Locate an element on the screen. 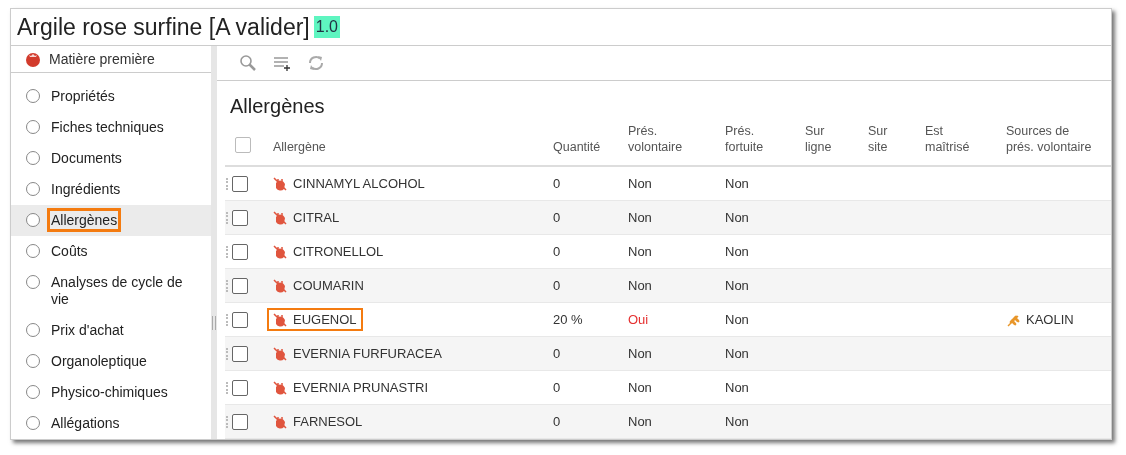 The width and height of the screenshot is (1126, 455). column-header: Est maîtrisé is located at coordinates (959, 139).